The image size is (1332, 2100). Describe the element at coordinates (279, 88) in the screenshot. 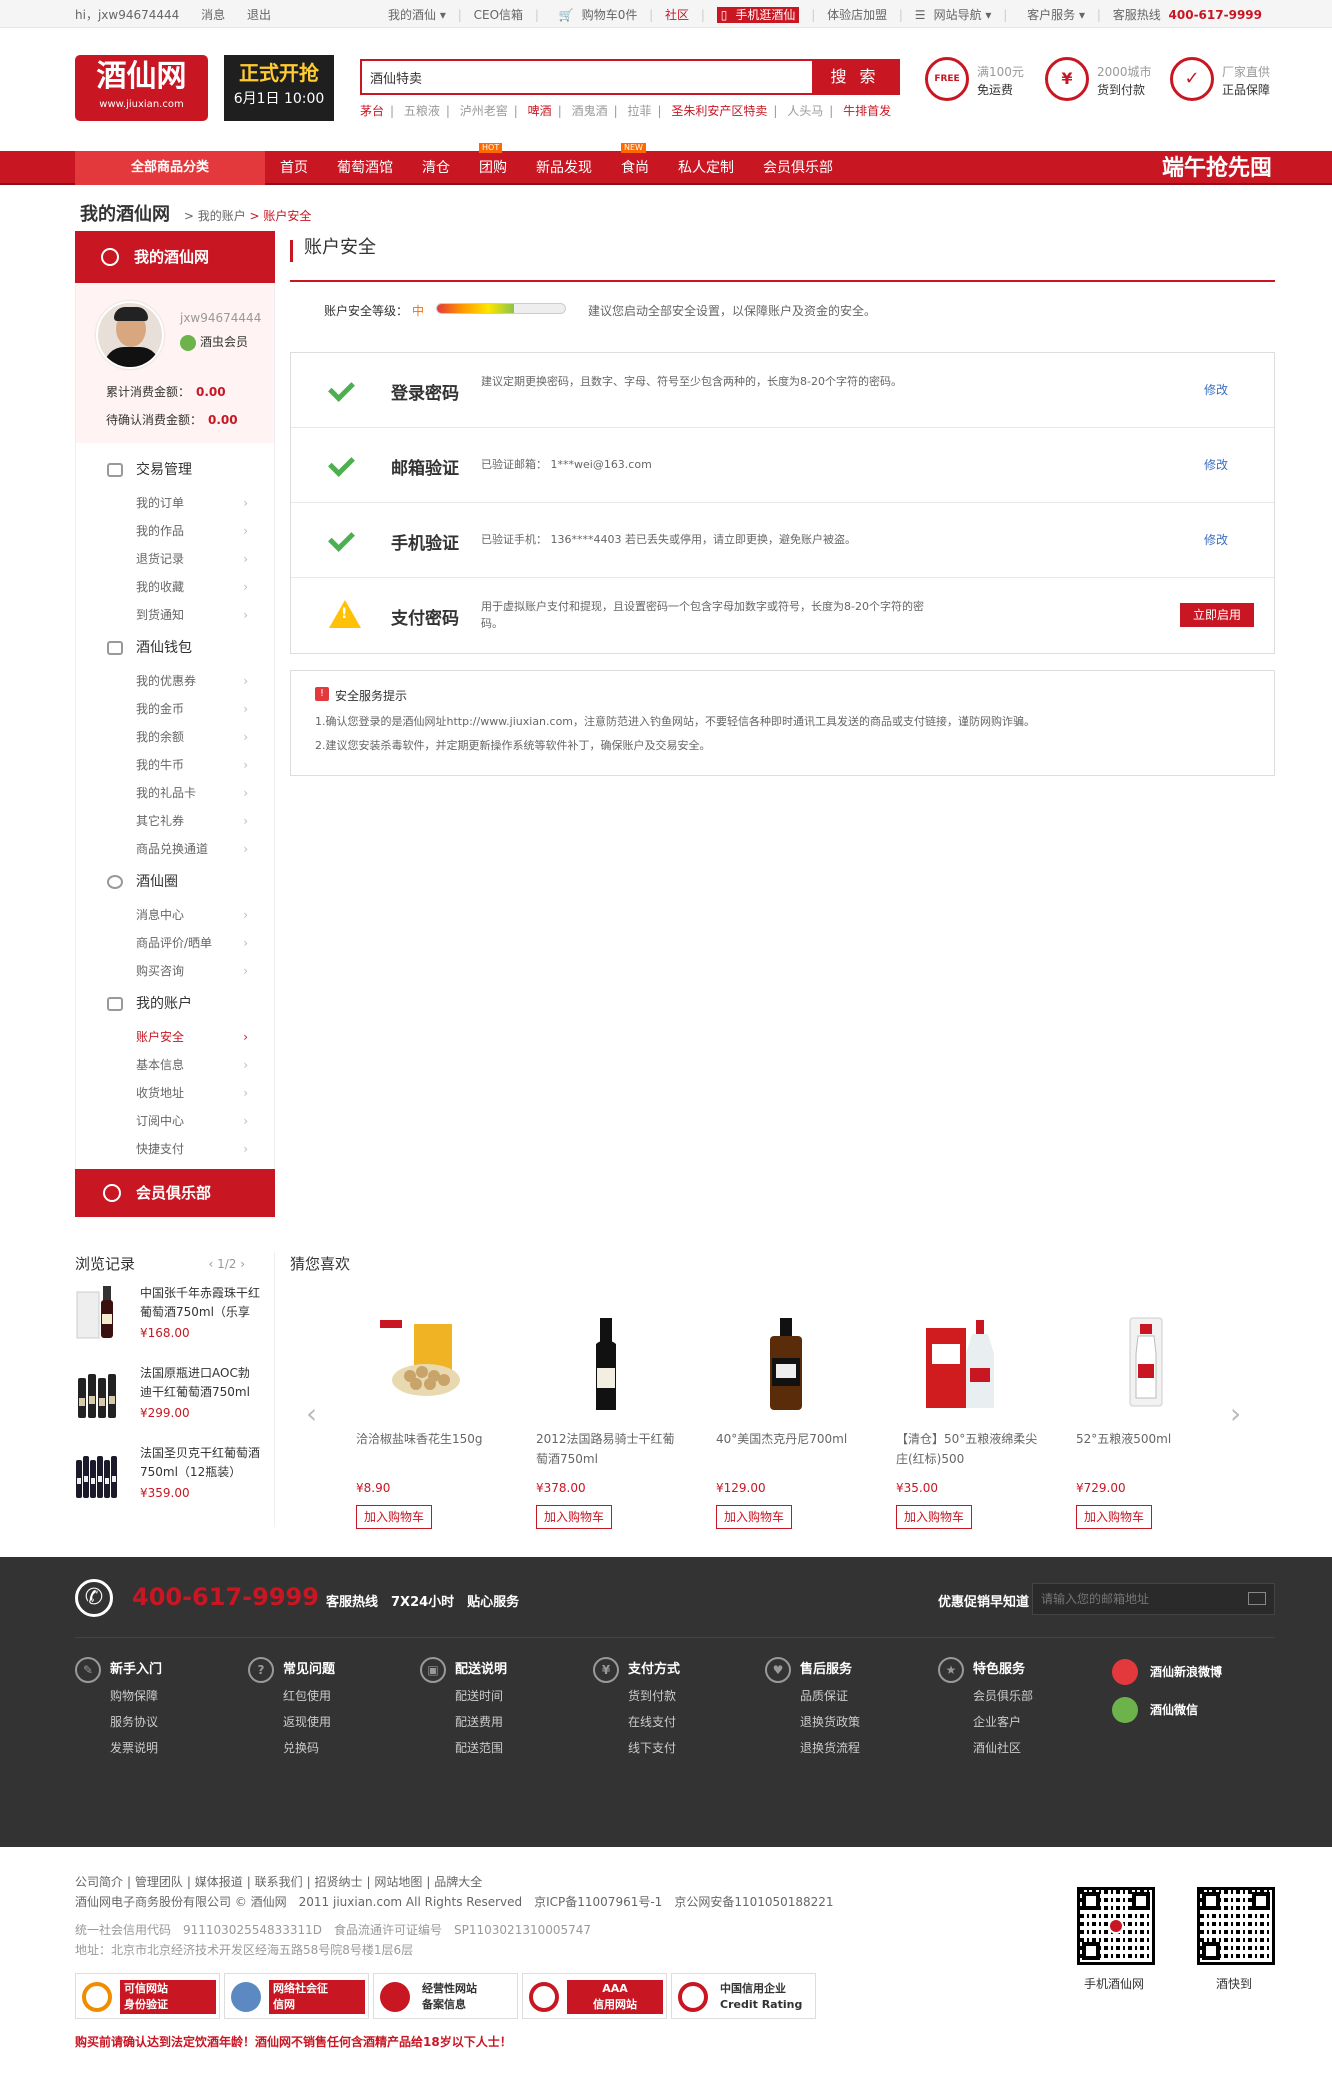

I see `promo-banner: 正式开抢 6月1日 10:00` at that location.